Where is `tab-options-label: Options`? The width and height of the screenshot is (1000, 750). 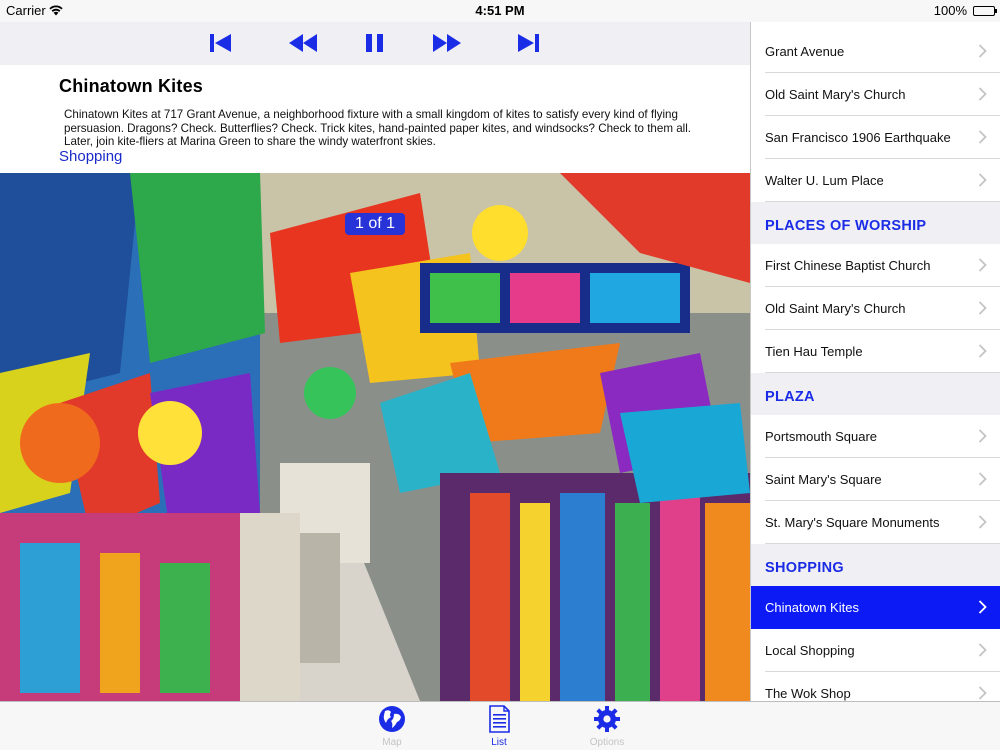
tab-options-label: Options is located at coordinates (607, 742).